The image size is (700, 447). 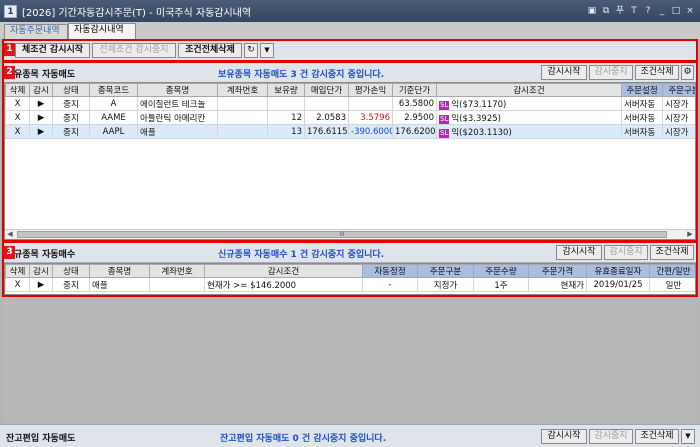 I want to click on condition-cell: 현재가 >= $146.2000, so click(x=283, y=284).